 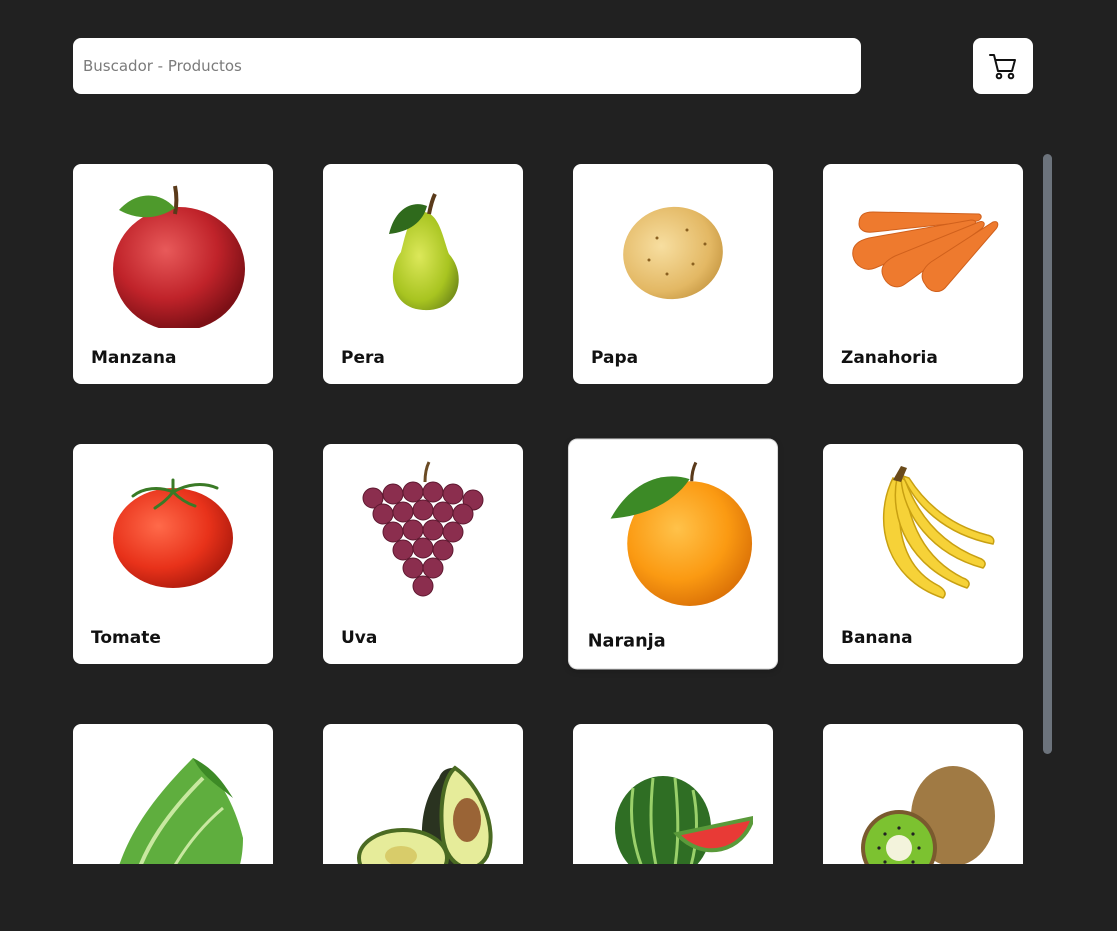 I want to click on product-name: Pera, so click(x=363, y=358).